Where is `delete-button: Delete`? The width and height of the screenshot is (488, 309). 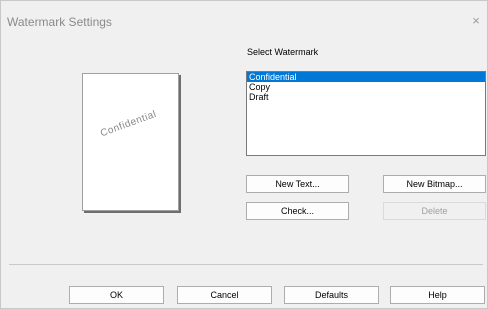 delete-button: Delete is located at coordinates (434, 211).